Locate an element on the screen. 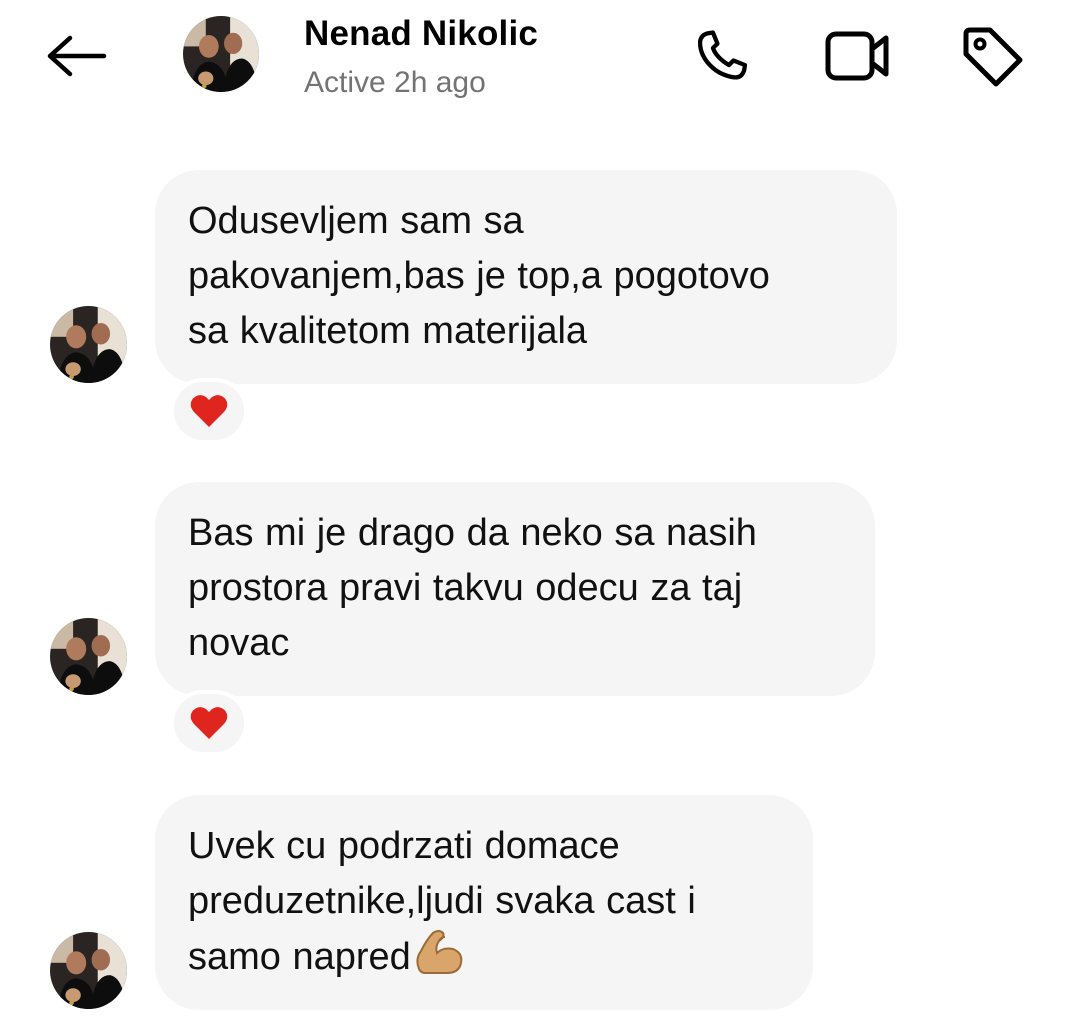 The width and height of the screenshot is (1080, 1024). flexed-biceps-icon is located at coordinates (439, 960).